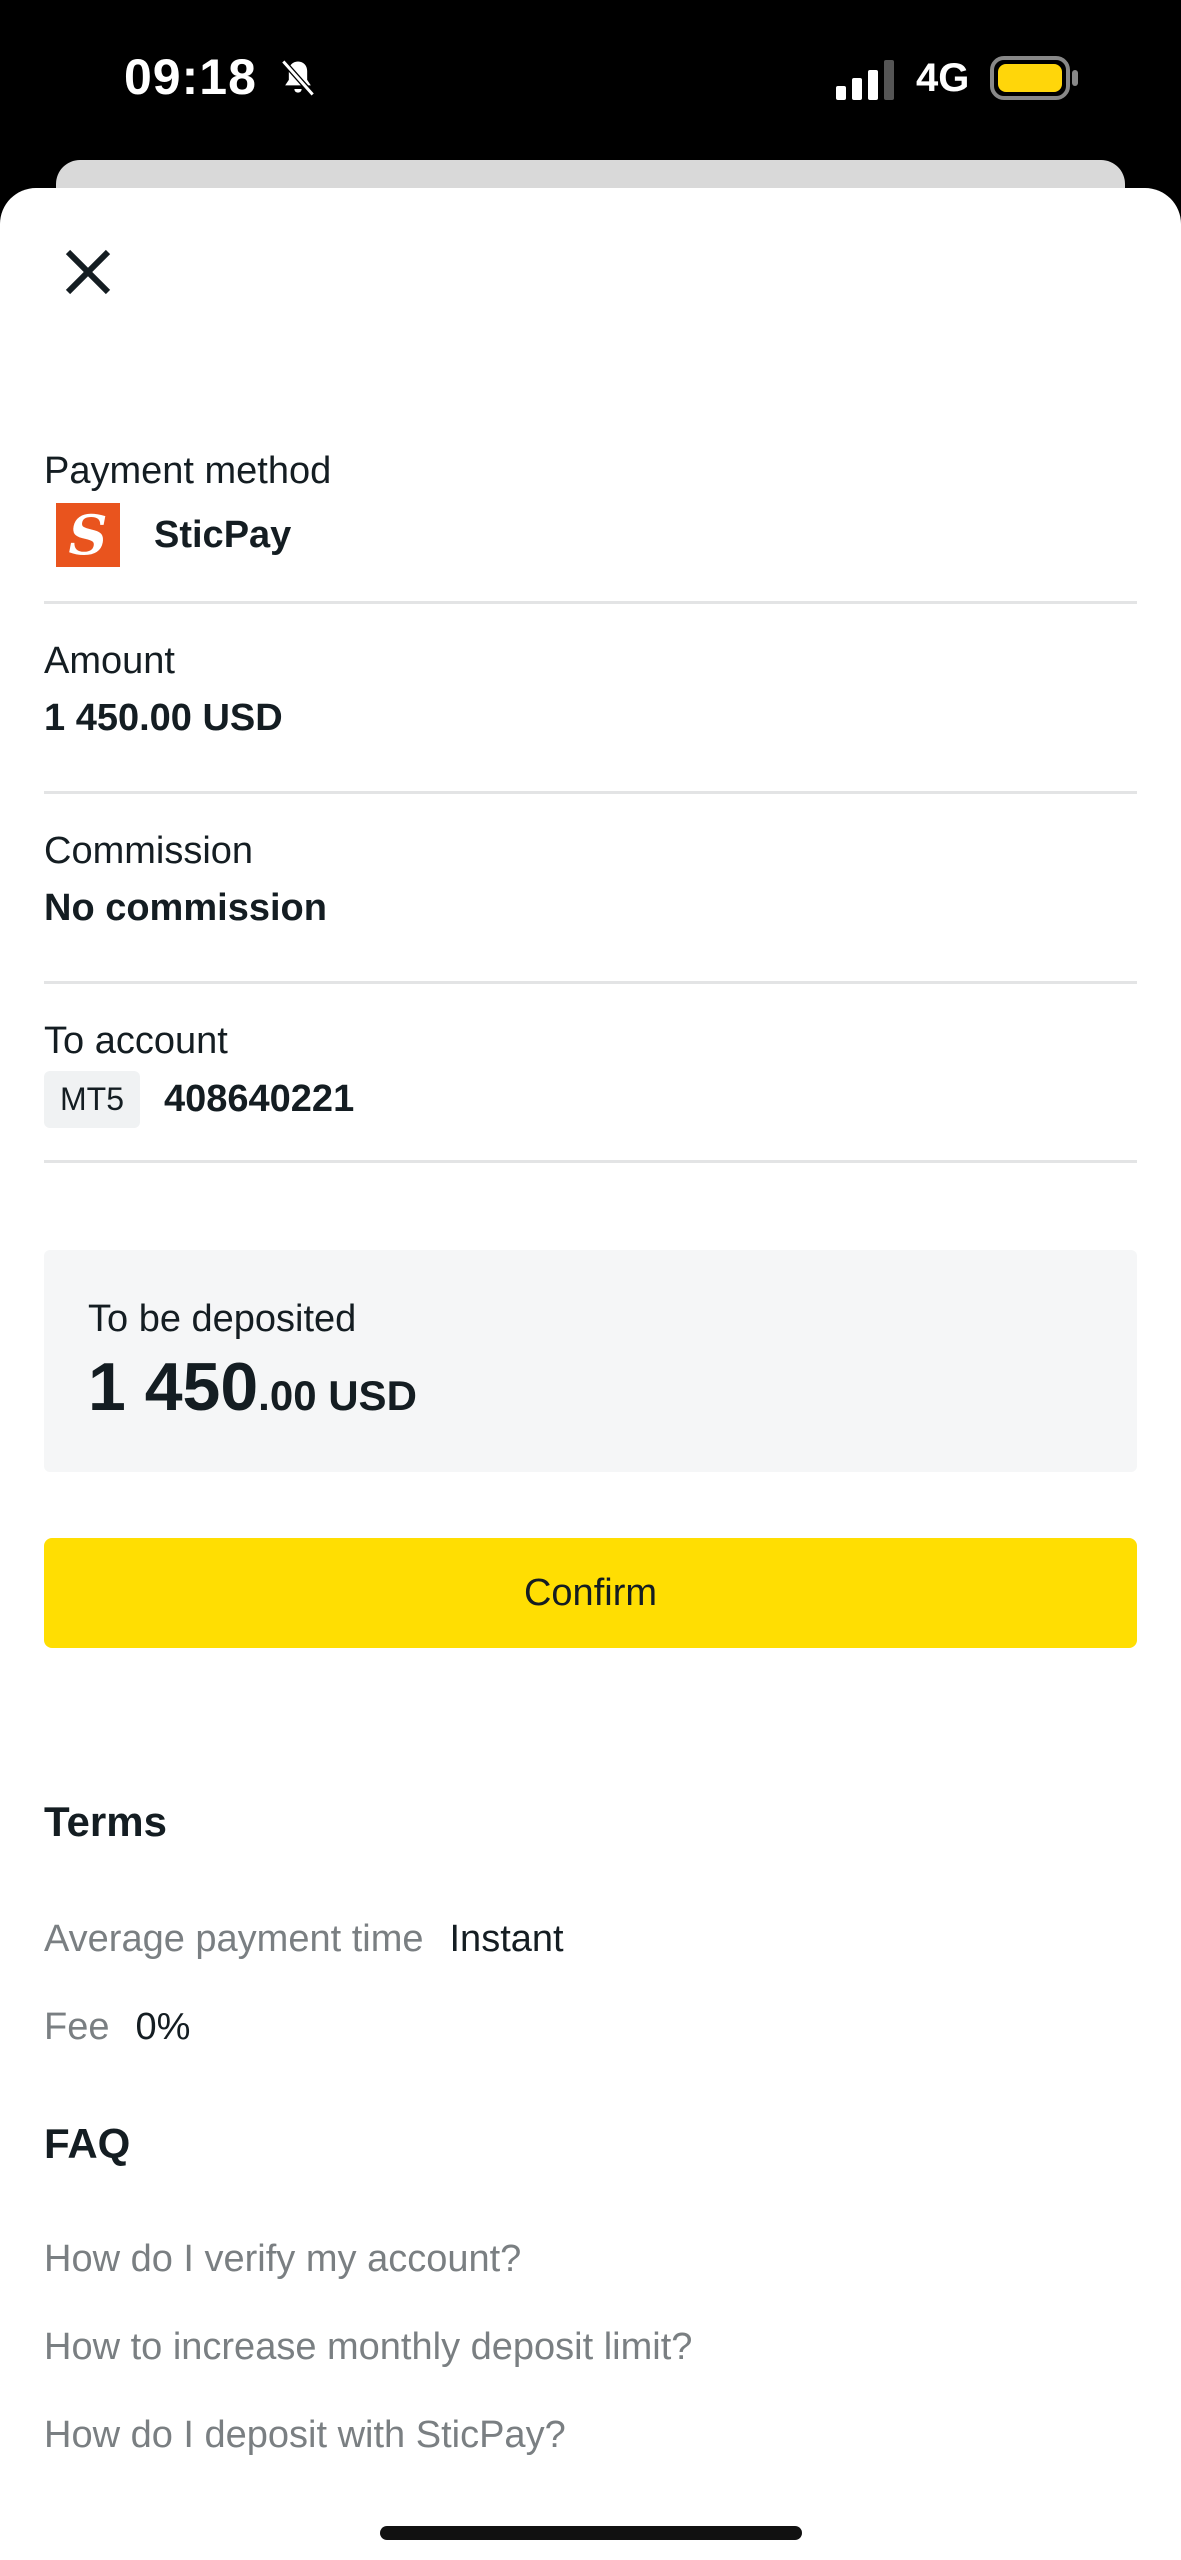 Image resolution: width=1181 pixels, height=2560 pixels. Describe the element at coordinates (222, 1319) in the screenshot. I see `deposit-label: To be deposited` at that location.